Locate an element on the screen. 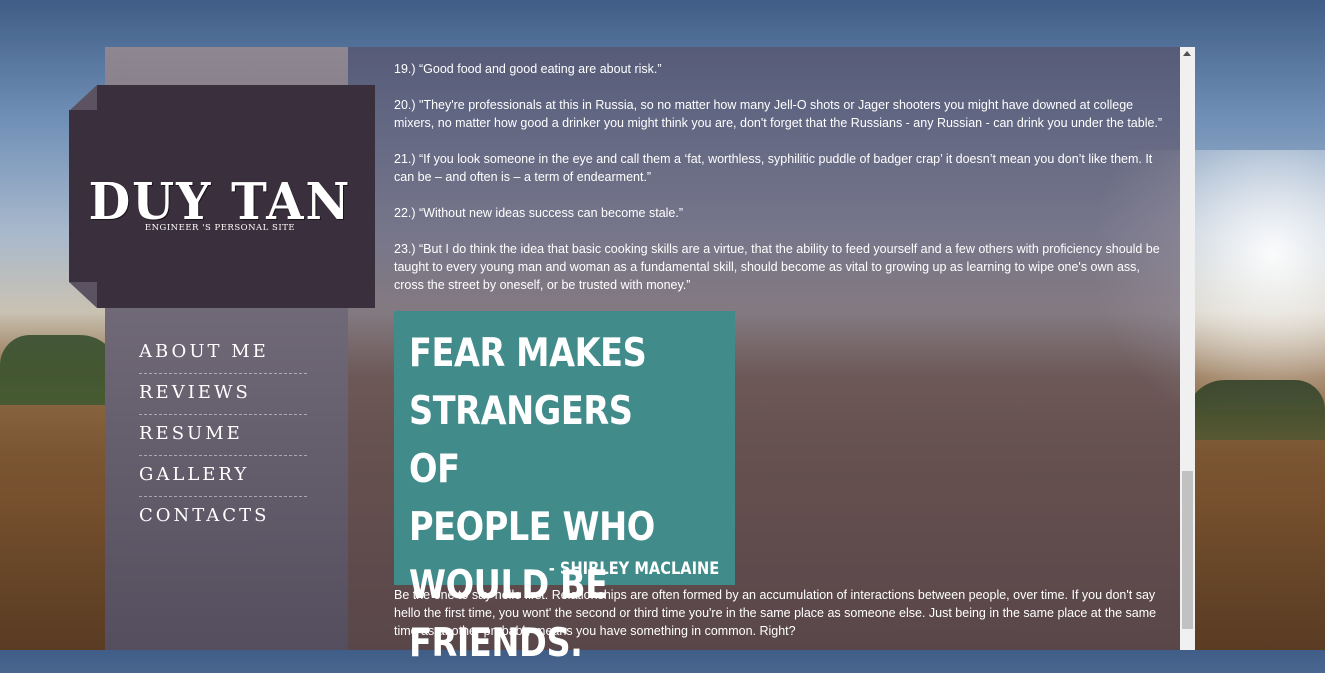 The width and height of the screenshot is (1325, 673). nav-item-about-me: ABOUT ME is located at coordinates (223, 353).